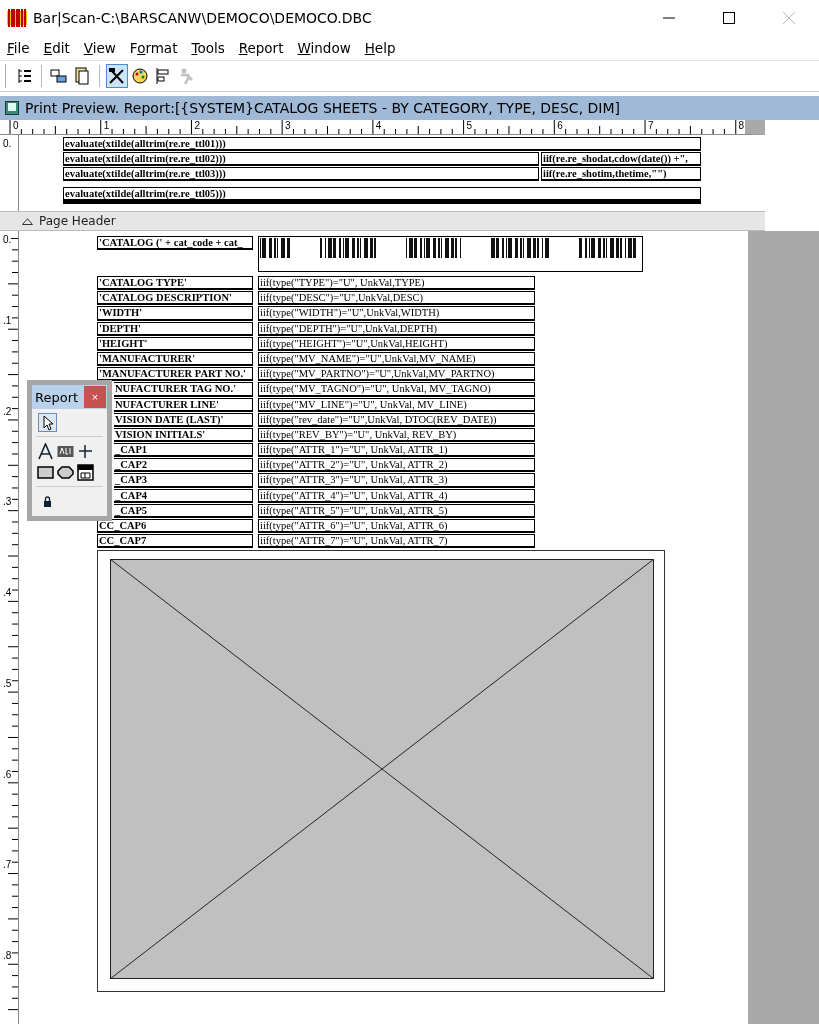 The height and width of the screenshot is (1024, 819). What do you see at coordinates (396, 435) in the screenshot?
I see `report-field: iif(type("REV_BY")="U", UnkVal, REV_BY)` at bounding box center [396, 435].